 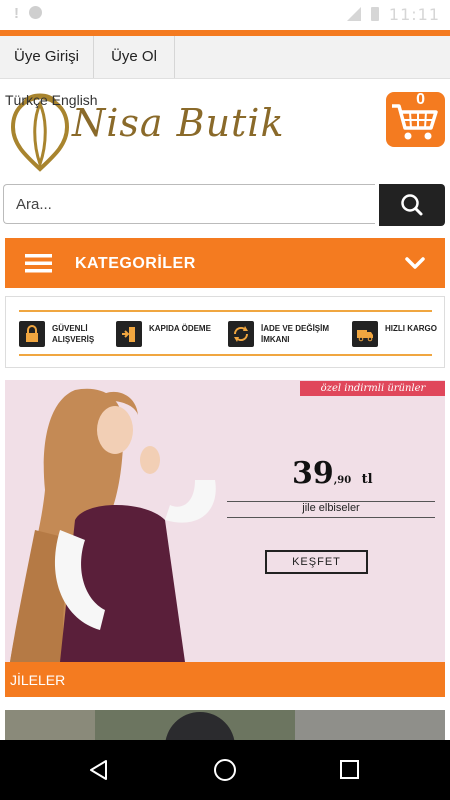 I want to click on price: 39,90 tl, so click(x=332, y=473).